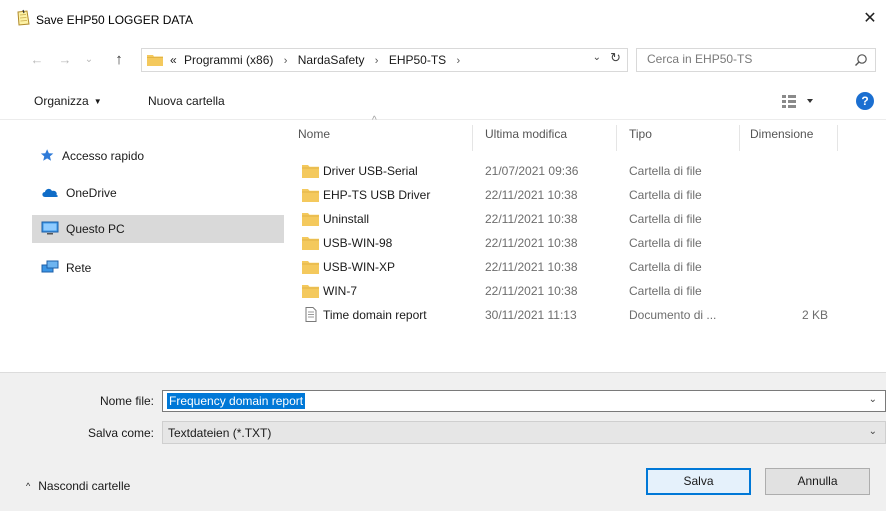 The height and width of the screenshot is (511, 886). I want to click on breadcrumb-overflow: «, so click(173, 60).